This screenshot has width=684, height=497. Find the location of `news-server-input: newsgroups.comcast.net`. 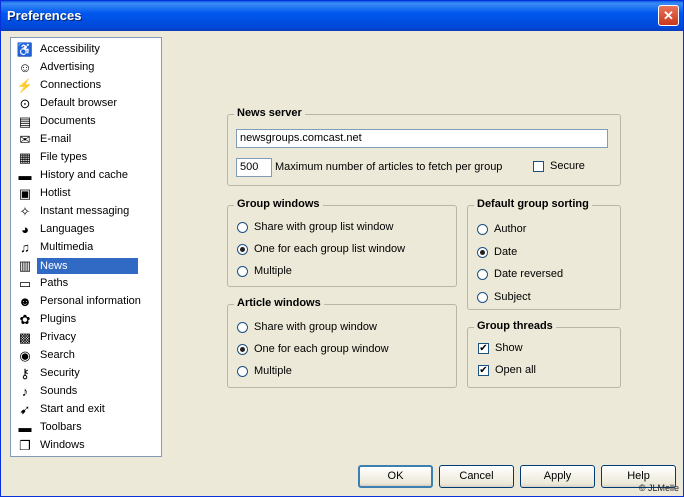

news-server-input: newsgroups.comcast.net is located at coordinates (422, 138).